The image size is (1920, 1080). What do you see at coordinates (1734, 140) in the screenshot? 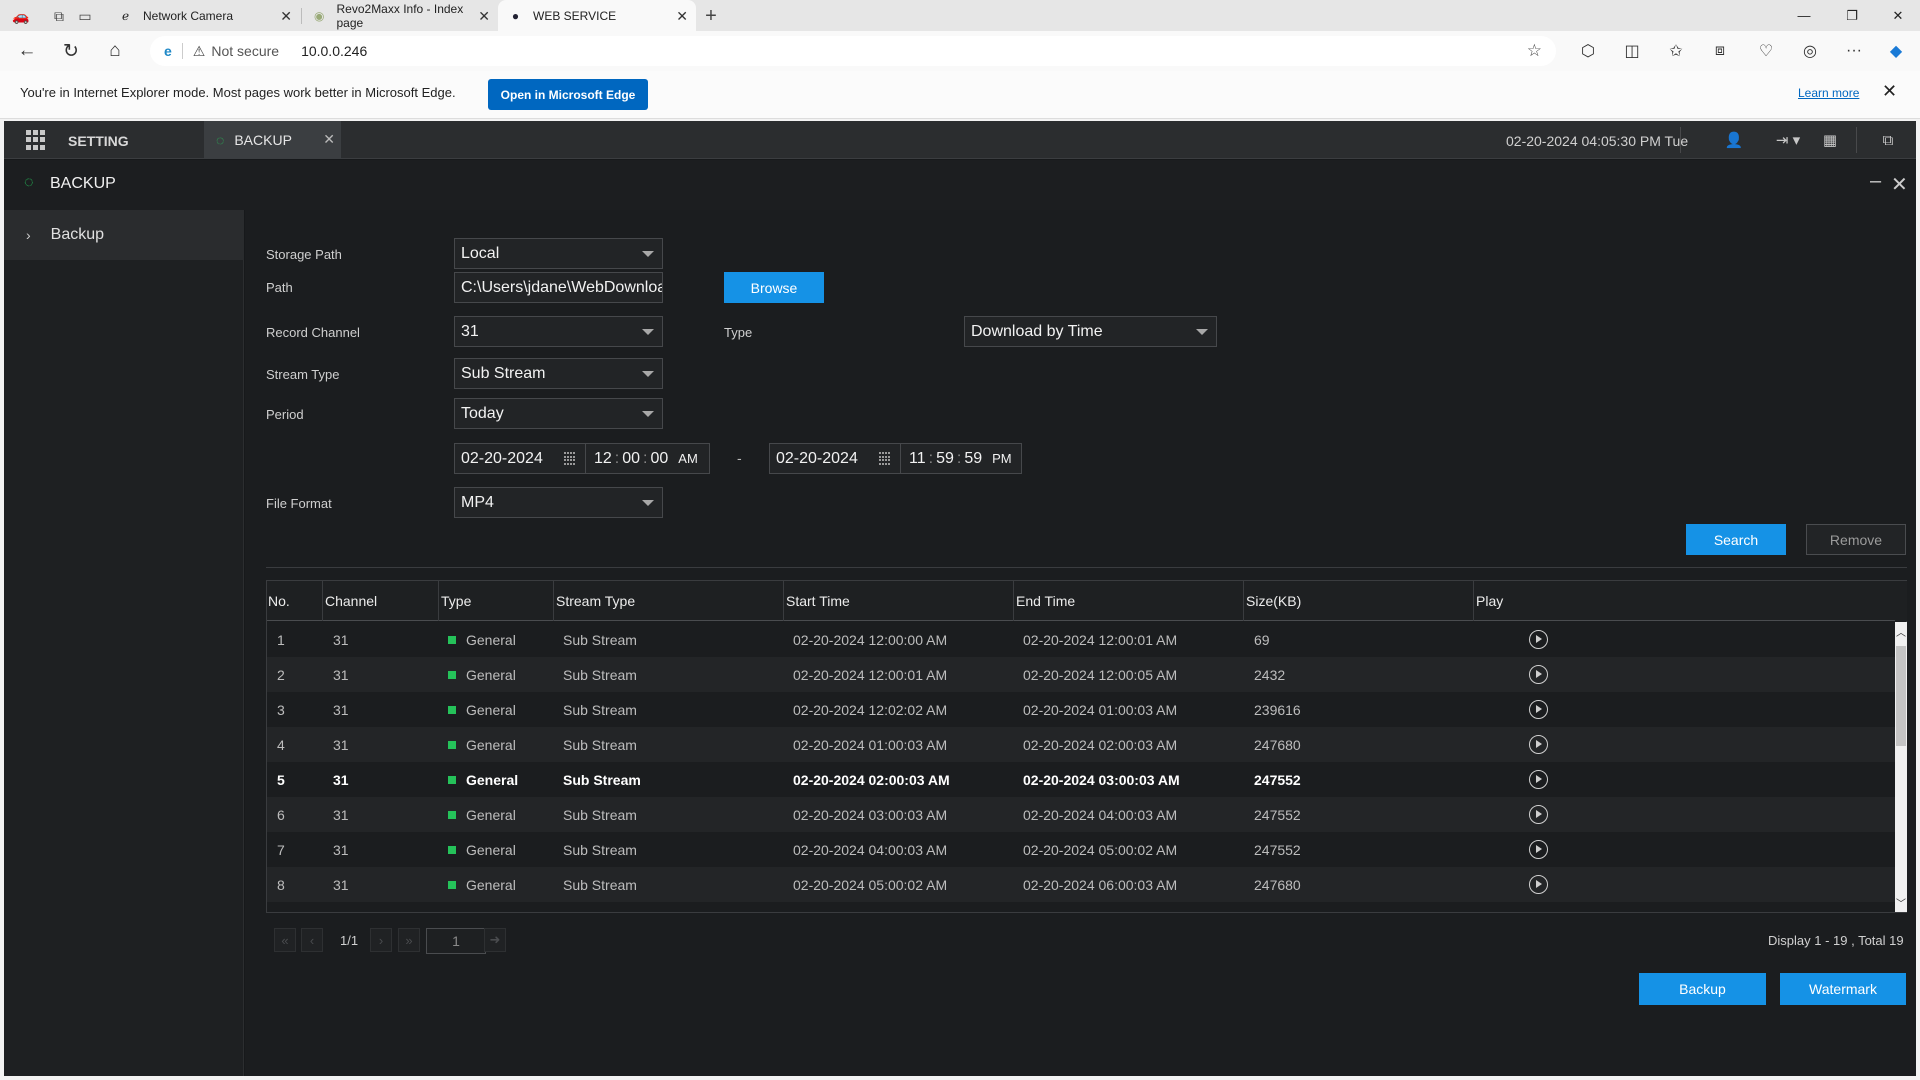
I see `user-icon: 👤` at bounding box center [1734, 140].